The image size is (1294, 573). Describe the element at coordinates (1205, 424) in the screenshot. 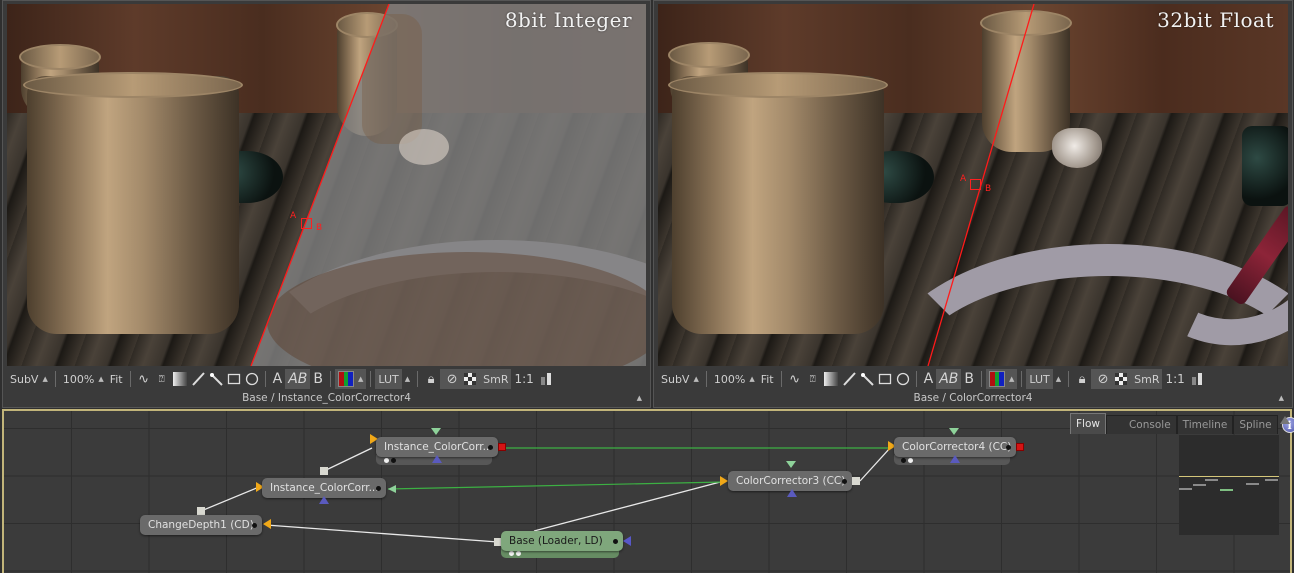

I see `tab-timeline: Timeline` at that location.